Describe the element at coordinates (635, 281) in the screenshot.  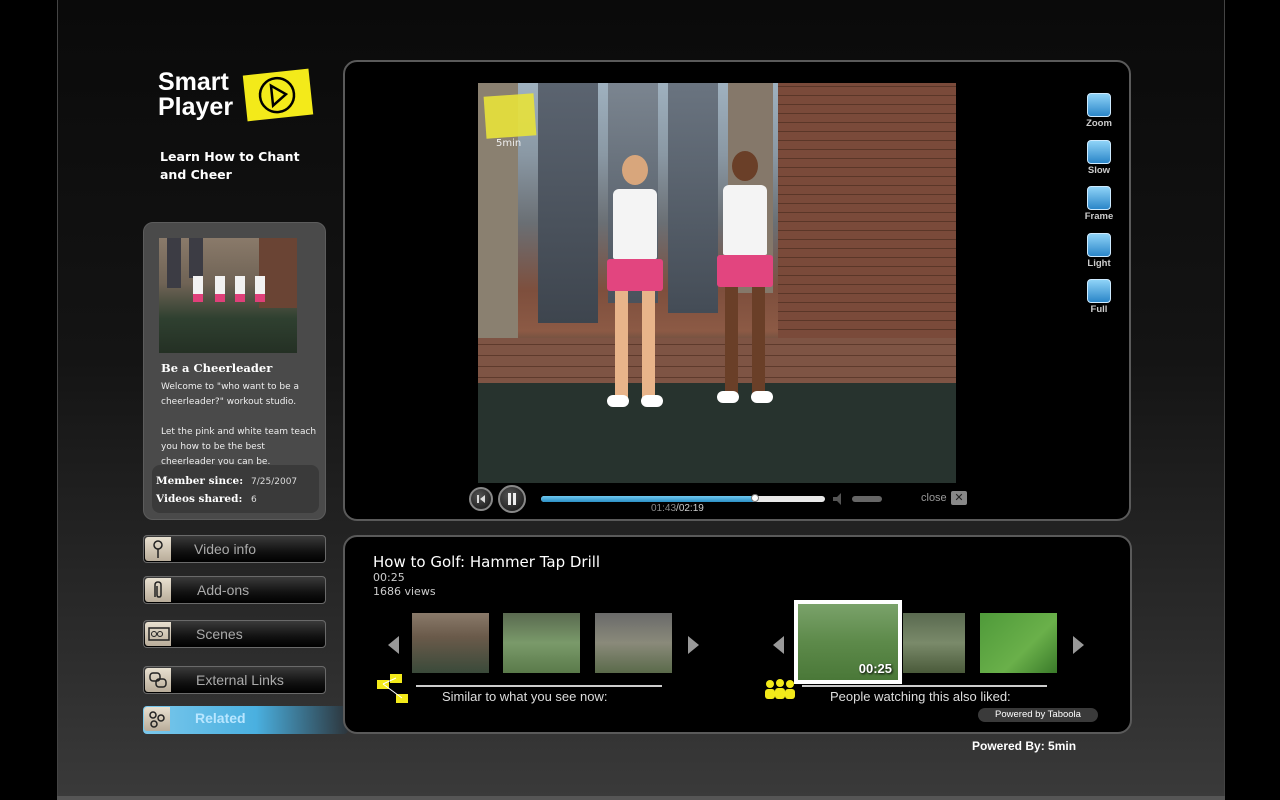
I see `video-person-left` at that location.